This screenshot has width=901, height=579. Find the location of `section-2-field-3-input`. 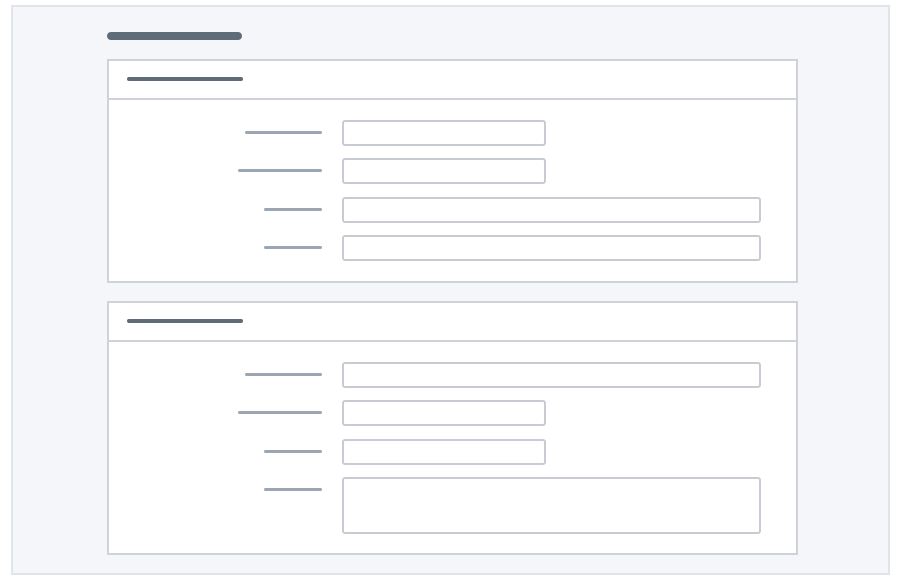

section-2-field-3-input is located at coordinates (444, 452).